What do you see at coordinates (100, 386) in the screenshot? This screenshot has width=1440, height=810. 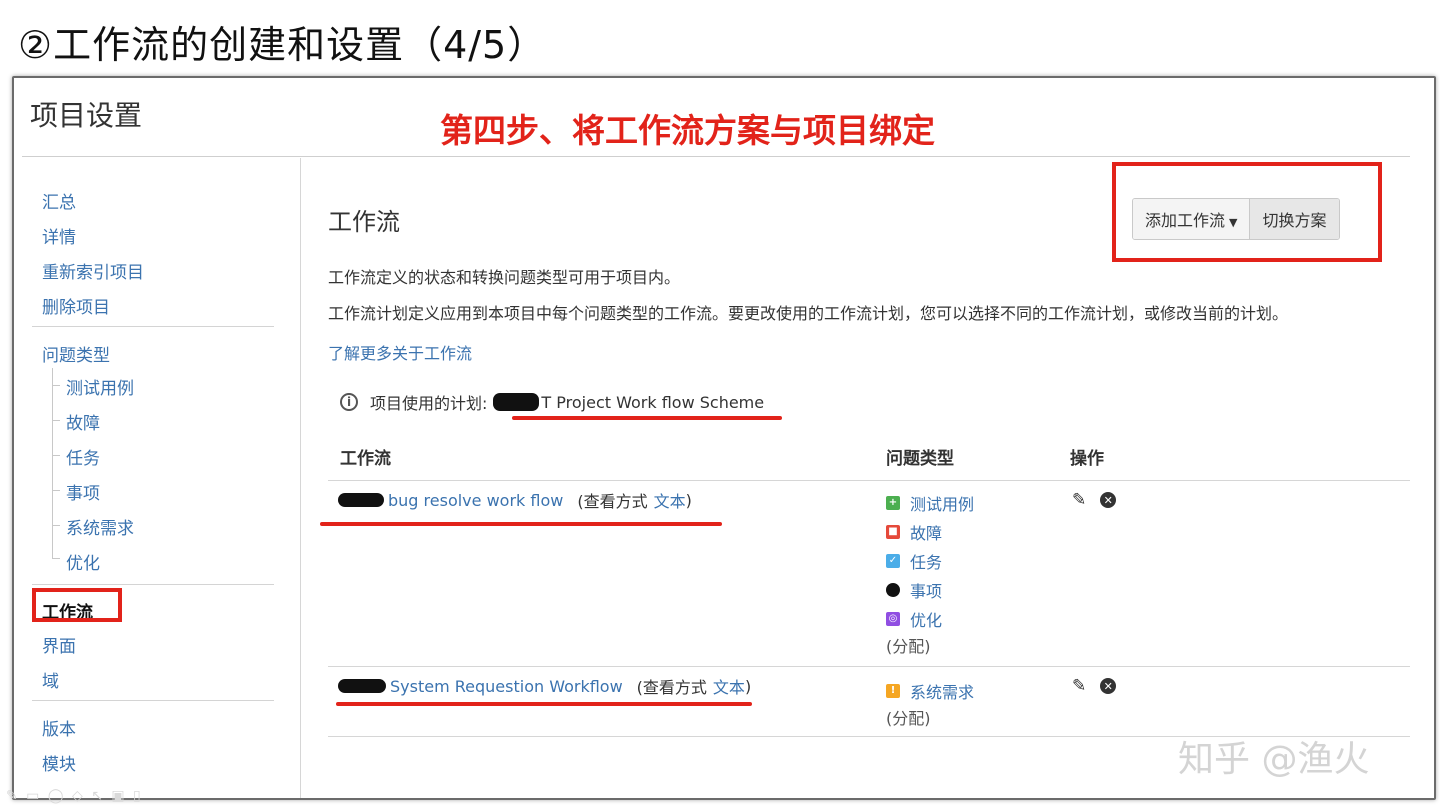 I see `sidebar-item-test-case: 测试用例` at bounding box center [100, 386].